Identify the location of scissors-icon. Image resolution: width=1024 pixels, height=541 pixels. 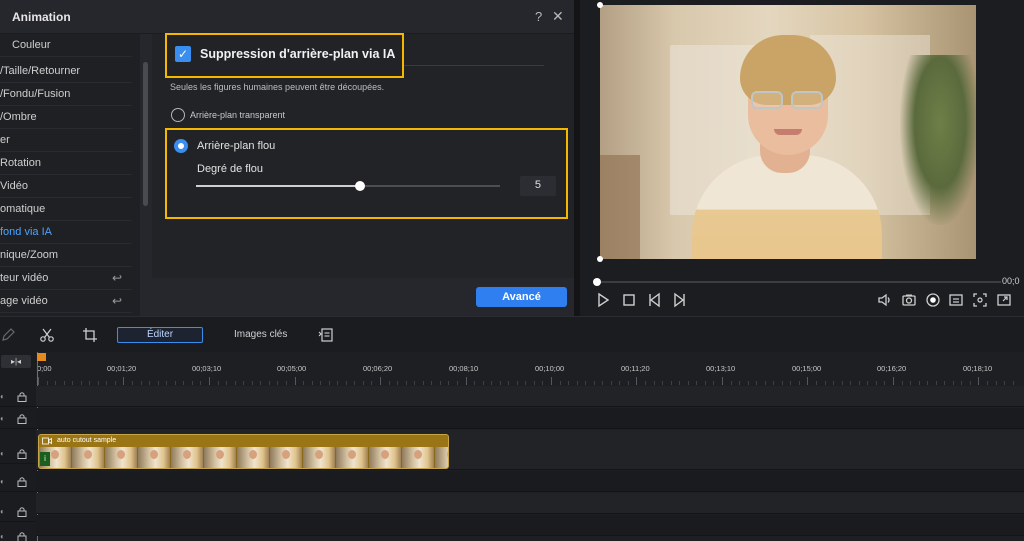
(47, 335).